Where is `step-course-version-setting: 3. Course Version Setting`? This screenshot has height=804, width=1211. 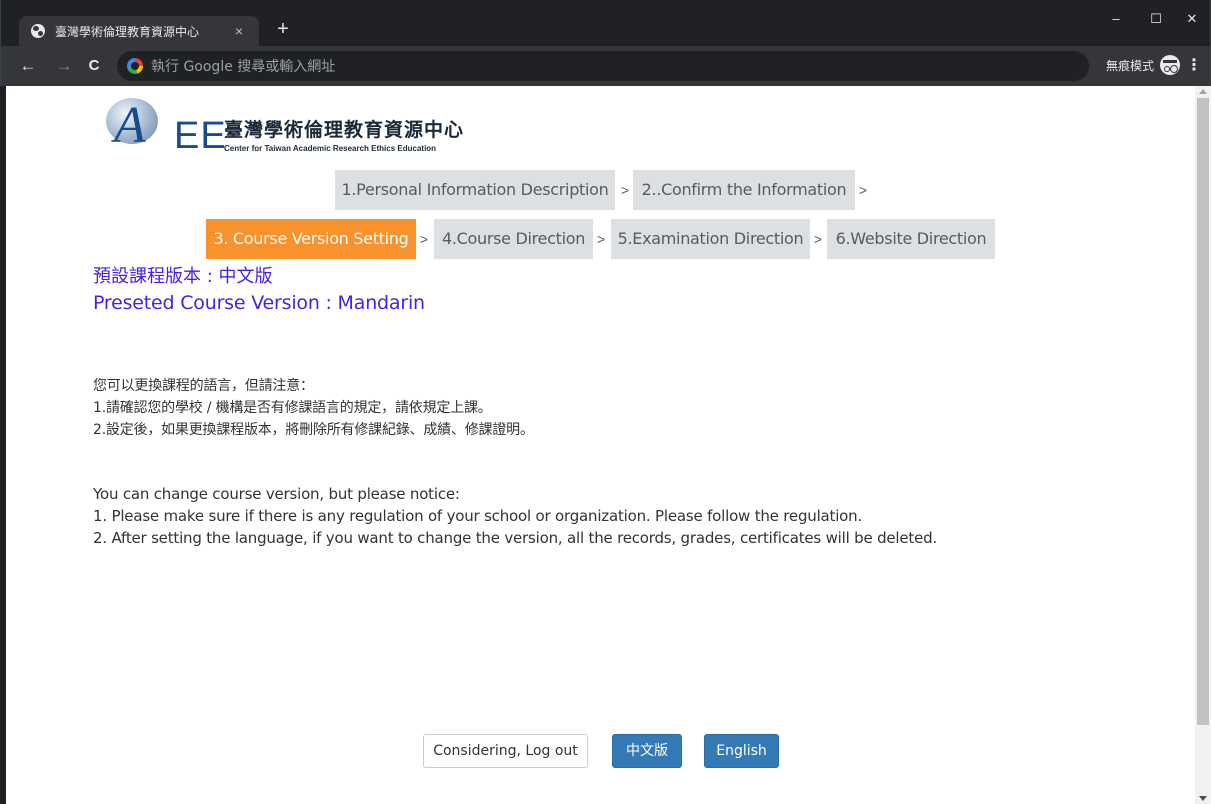 step-course-version-setting: 3. Course Version Setting is located at coordinates (311, 239).